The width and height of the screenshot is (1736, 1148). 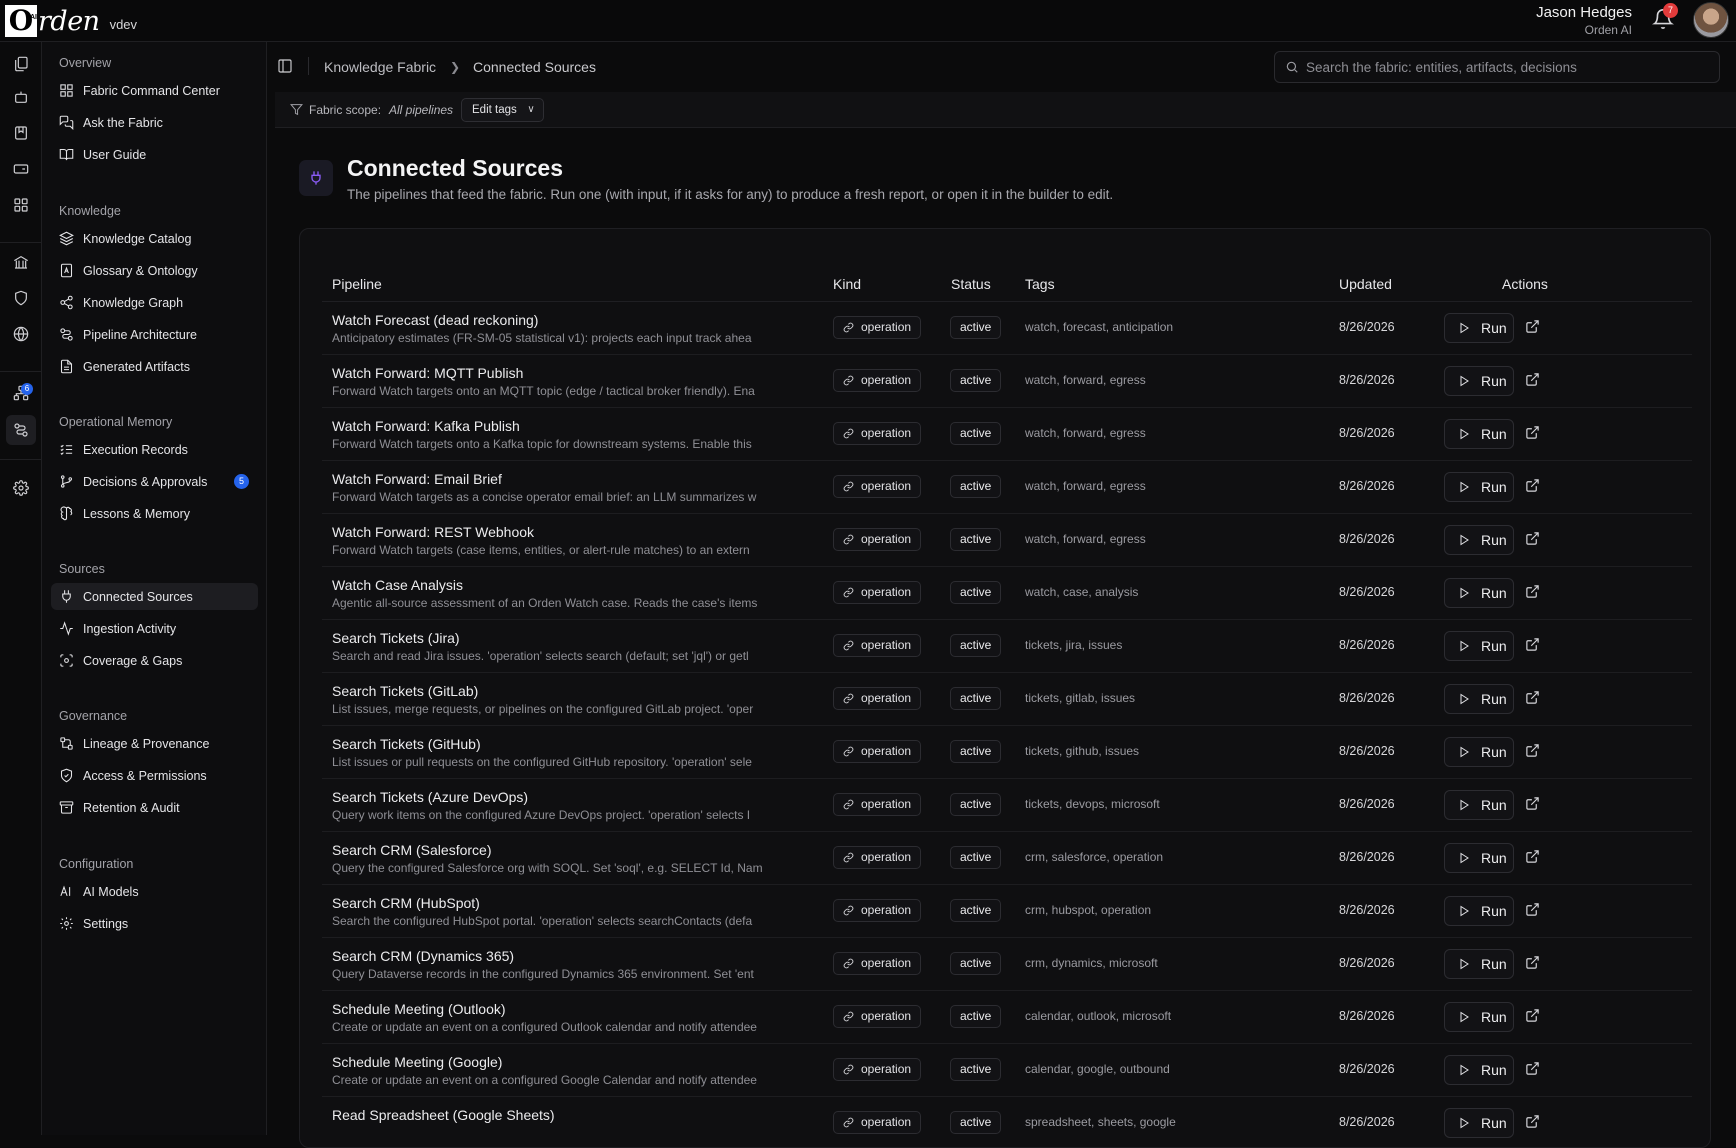 What do you see at coordinates (154, 154) in the screenshot?
I see `sidebar-item-user-guide: User Guide` at bounding box center [154, 154].